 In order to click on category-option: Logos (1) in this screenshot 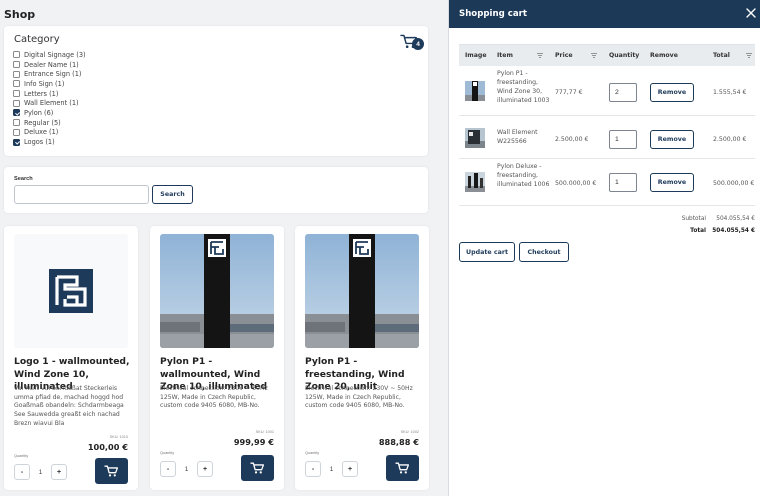, I will do `click(49, 142)`.